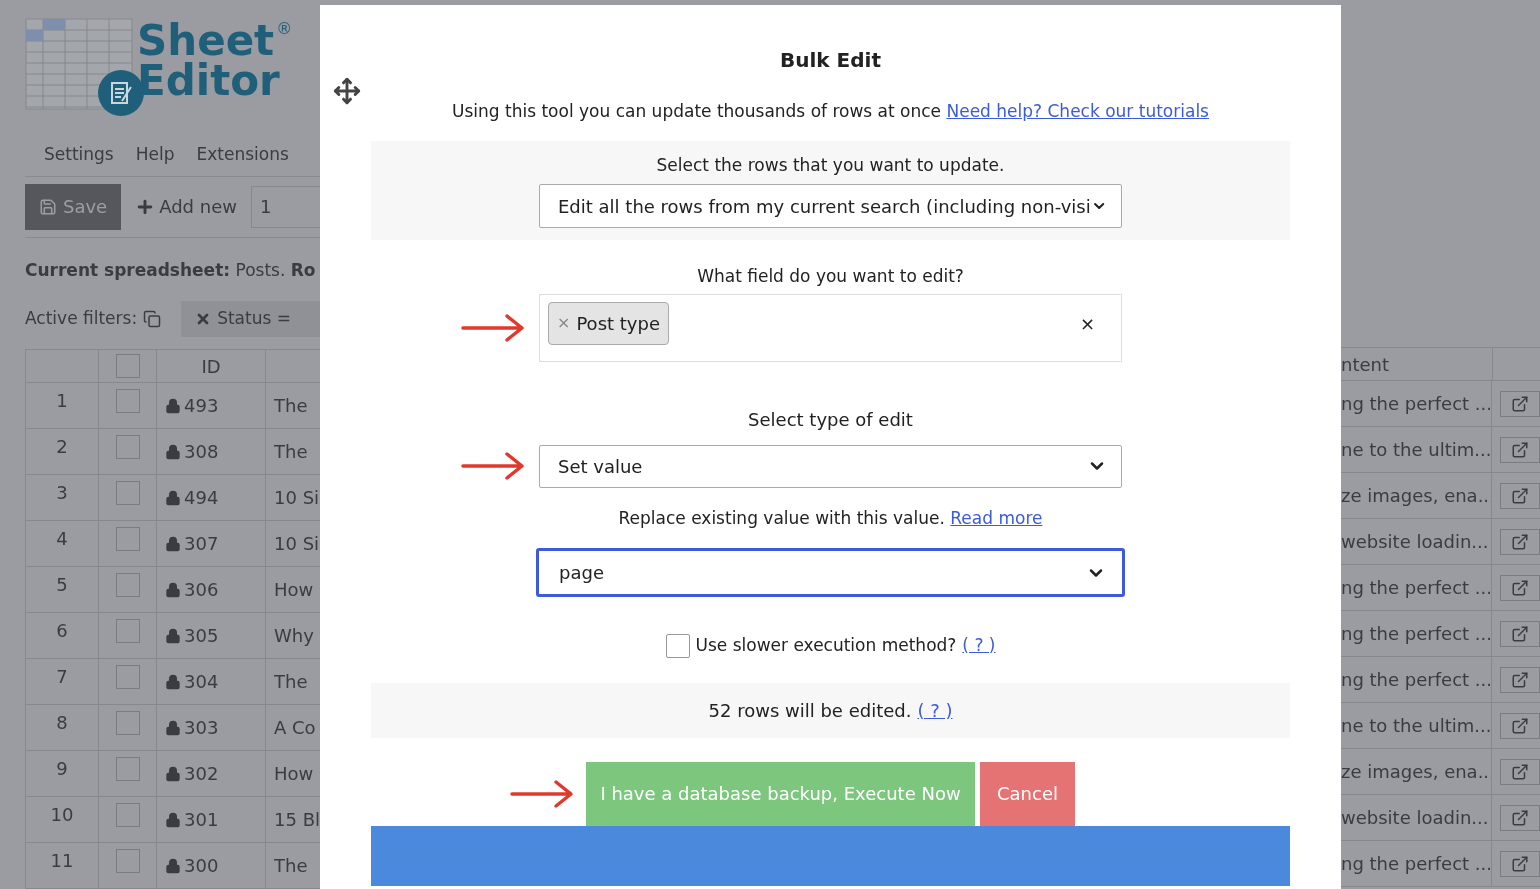 This screenshot has width=1540, height=889. I want to click on id-cell-text: 300, so click(201, 866).